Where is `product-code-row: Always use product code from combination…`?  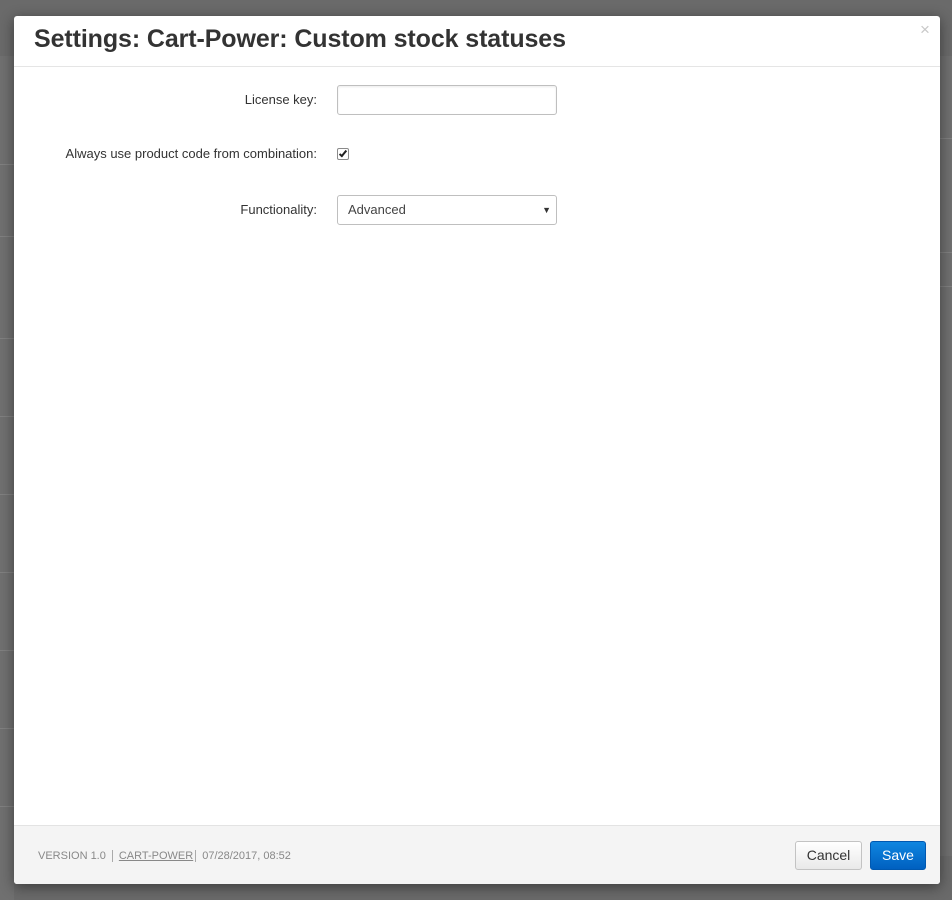
product-code-row: Always use product code from combination… is located at coordinates (477, 154).